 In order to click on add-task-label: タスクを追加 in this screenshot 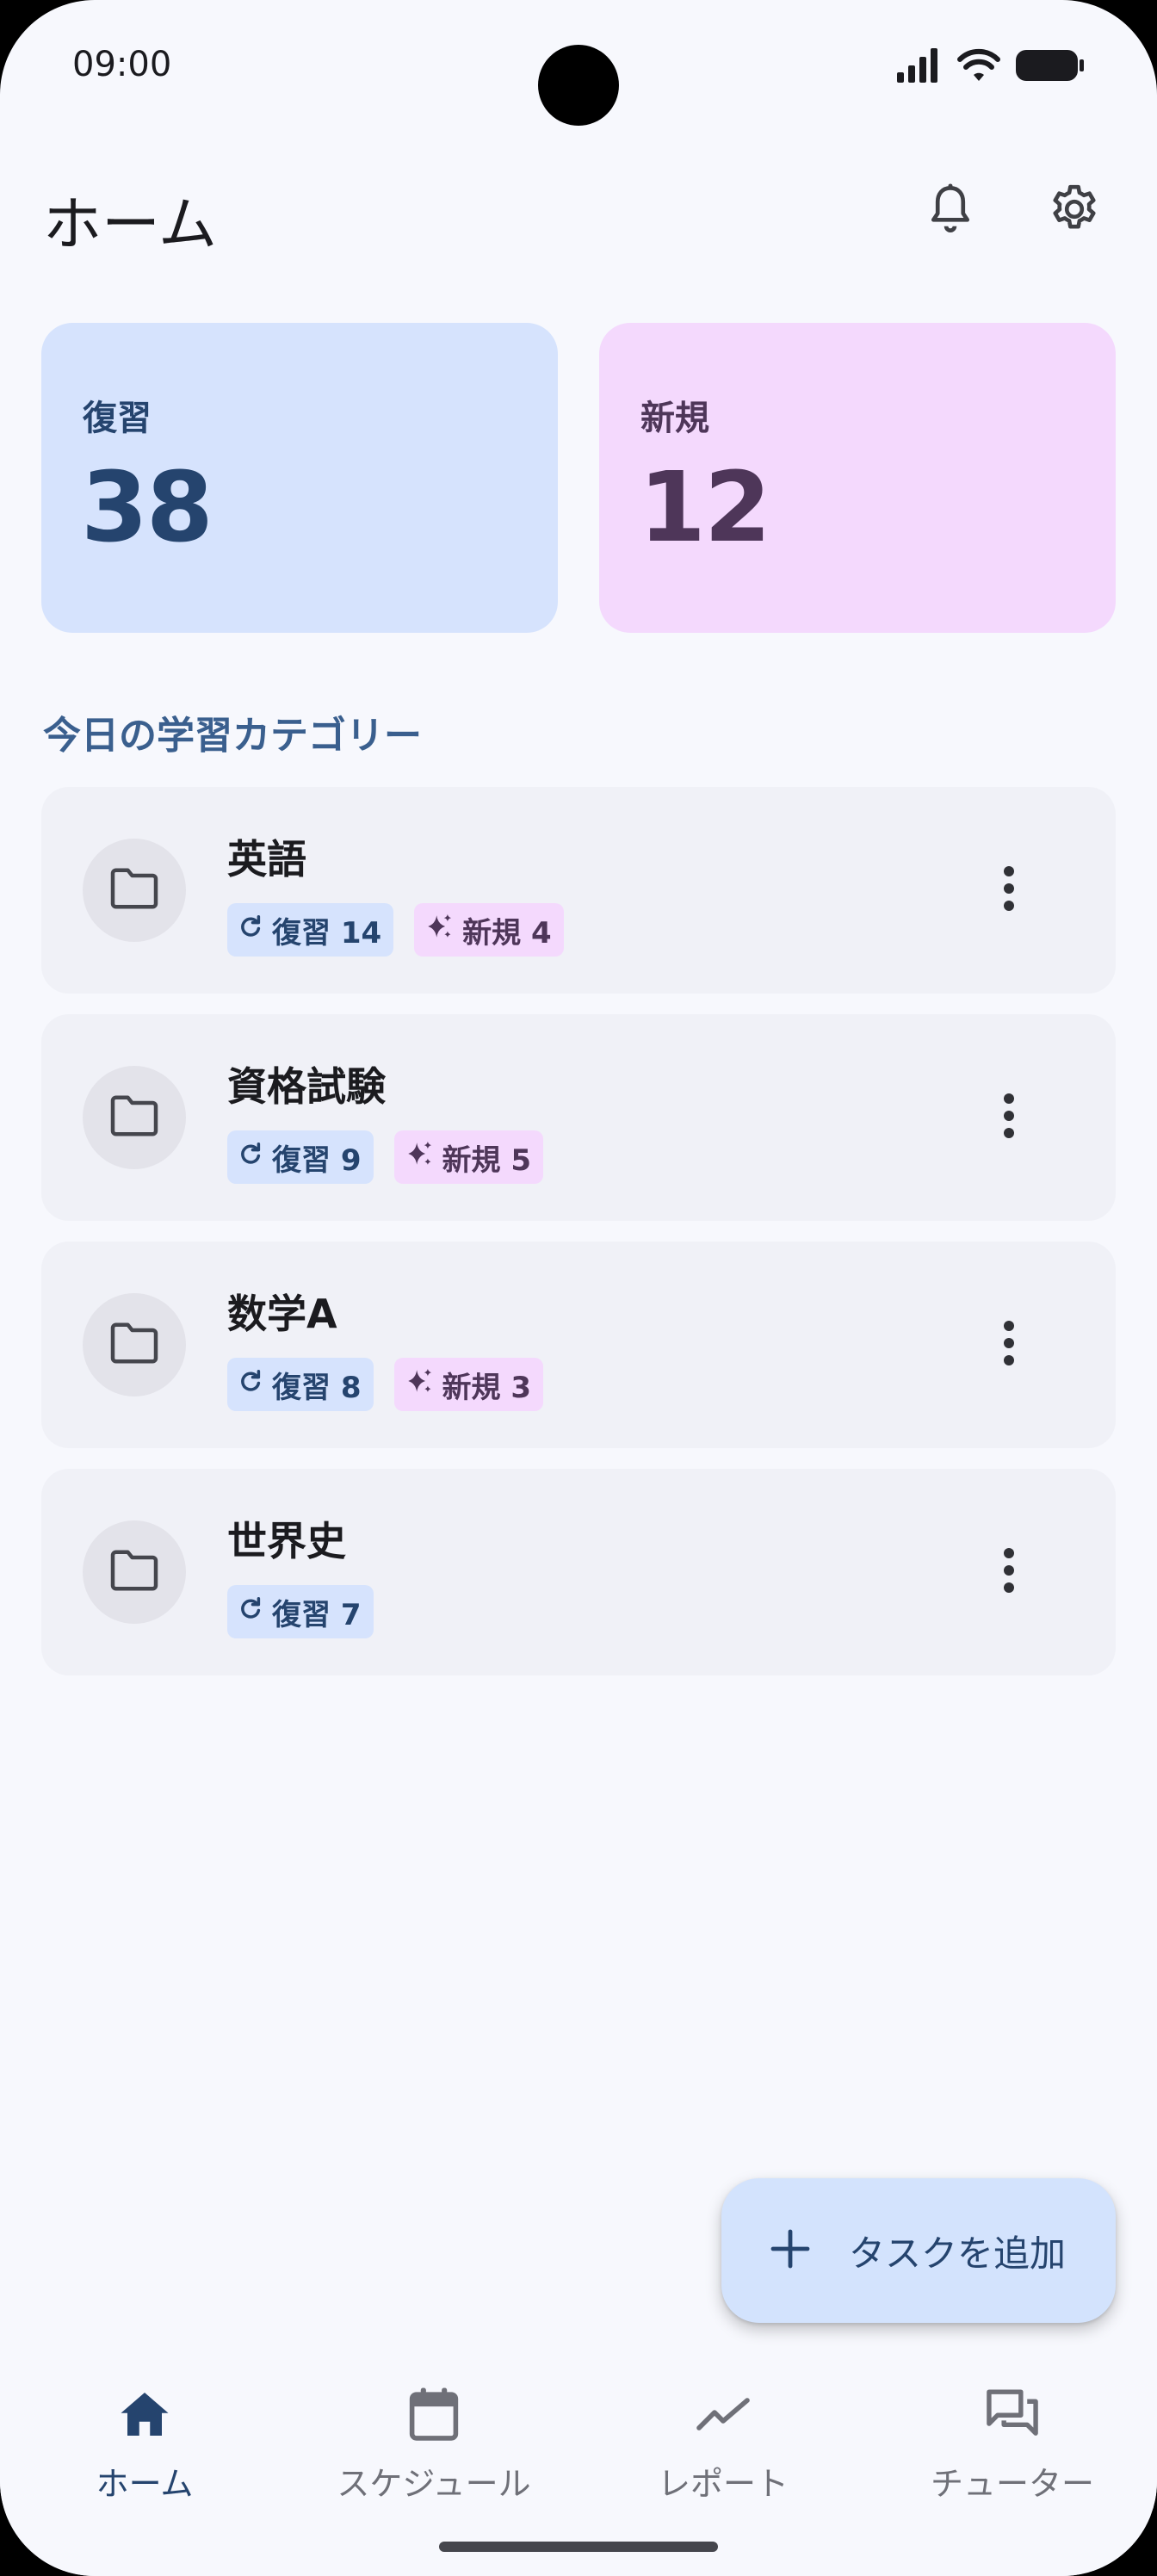, I will do `click(958, 2254)`.